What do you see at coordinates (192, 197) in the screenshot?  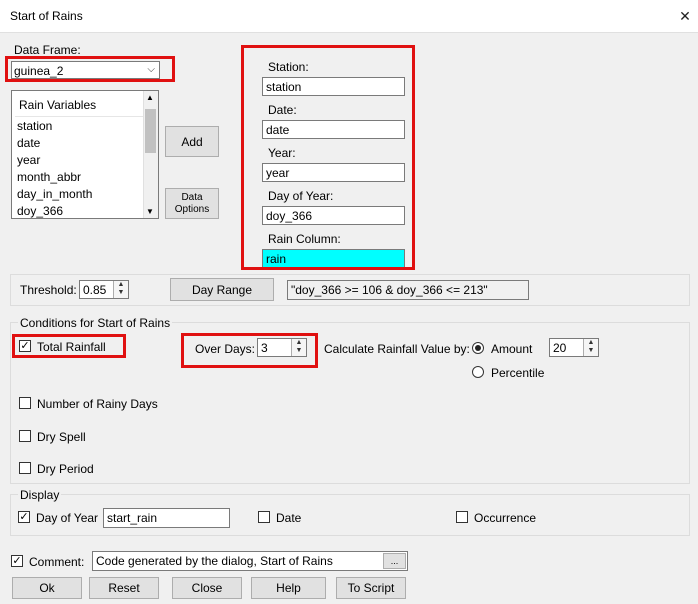 I see `data-options-line1: Data` at bounding box center [192, 197].